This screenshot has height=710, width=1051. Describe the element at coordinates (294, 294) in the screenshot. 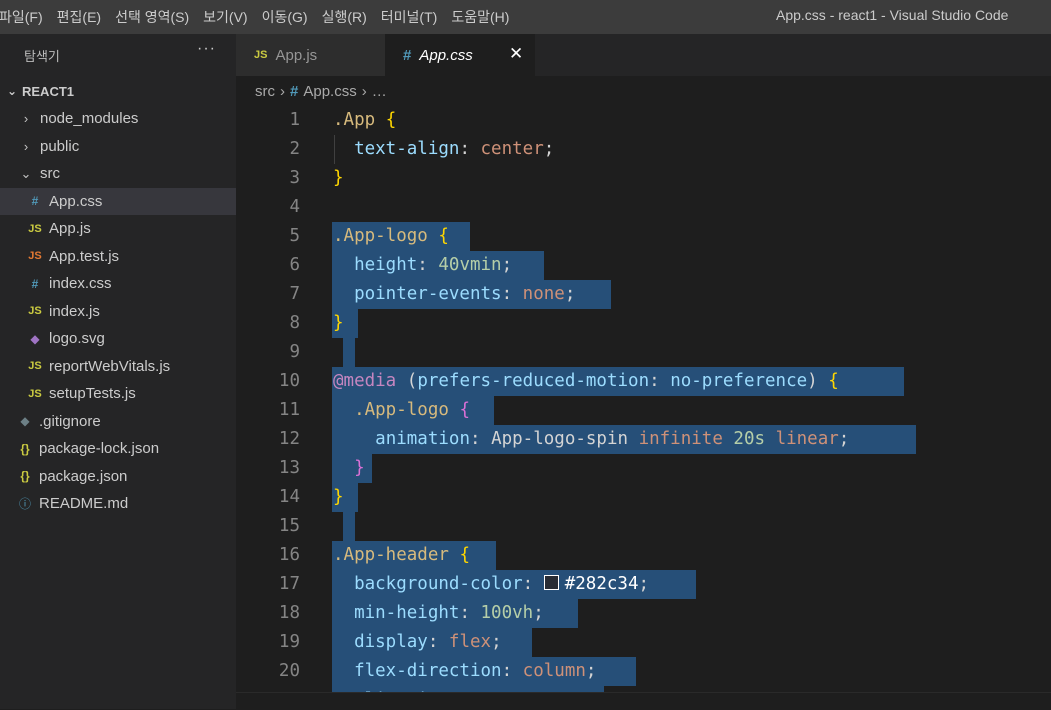

I see `line-number: 7` at that location.